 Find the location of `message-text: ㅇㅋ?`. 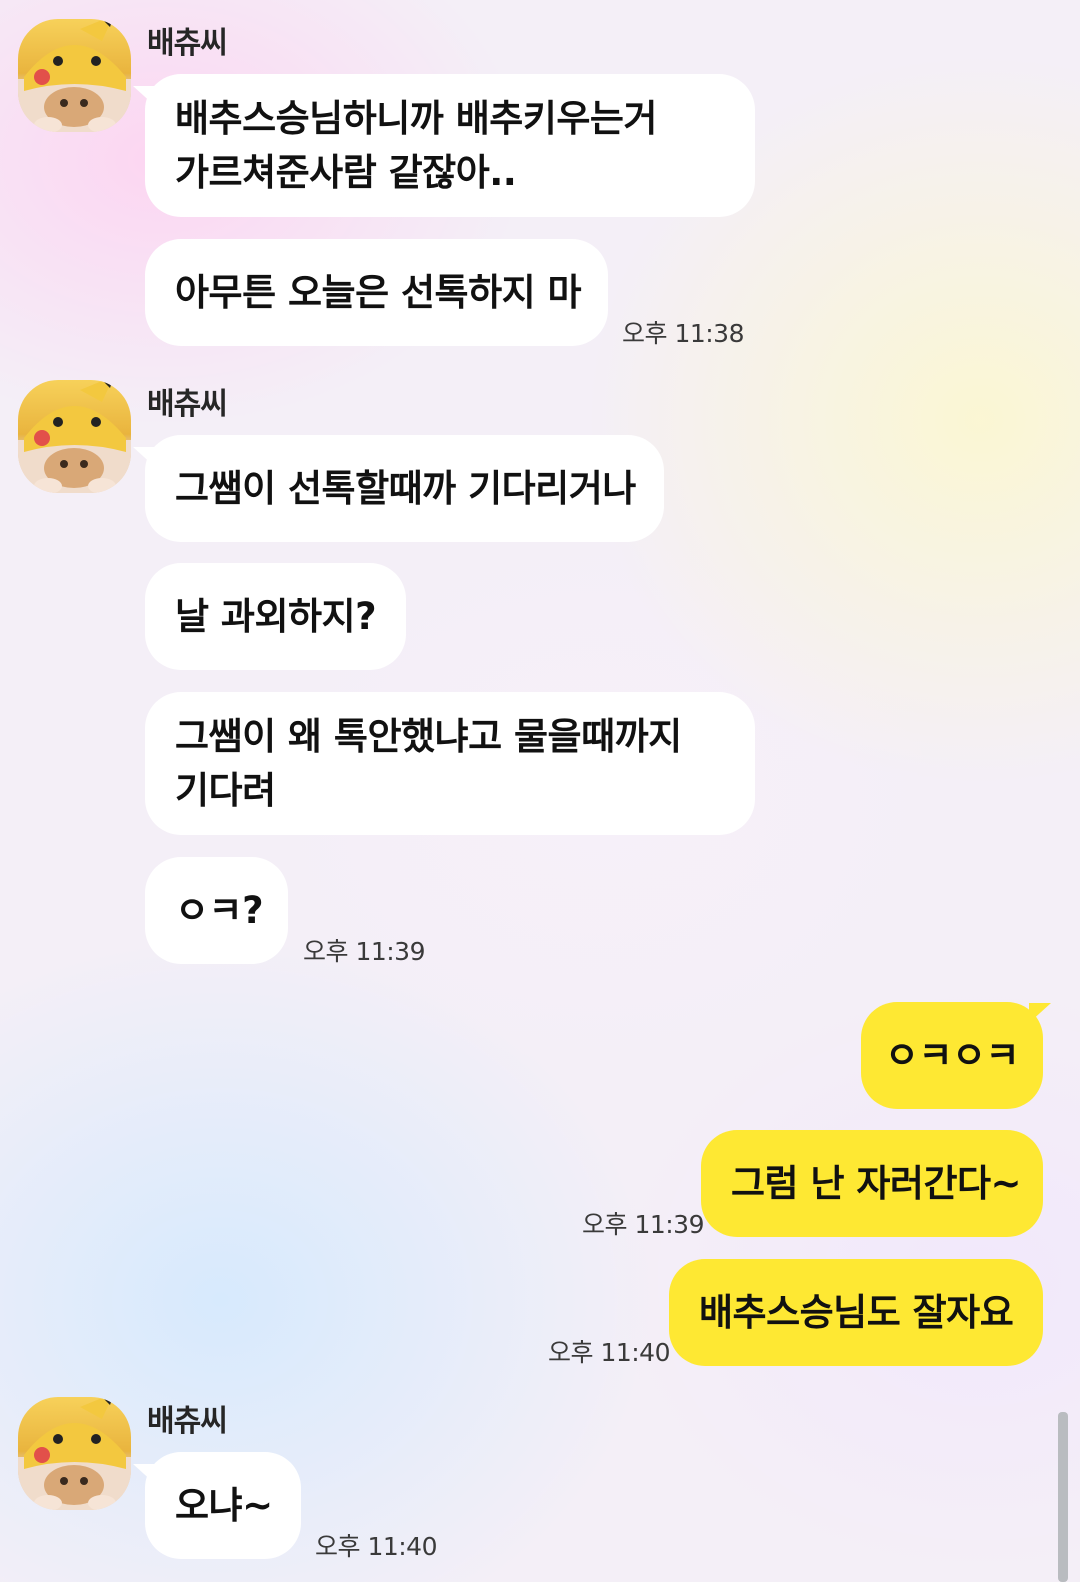

message-text: ㅇㅋ? is located at coordinates (219, 910).